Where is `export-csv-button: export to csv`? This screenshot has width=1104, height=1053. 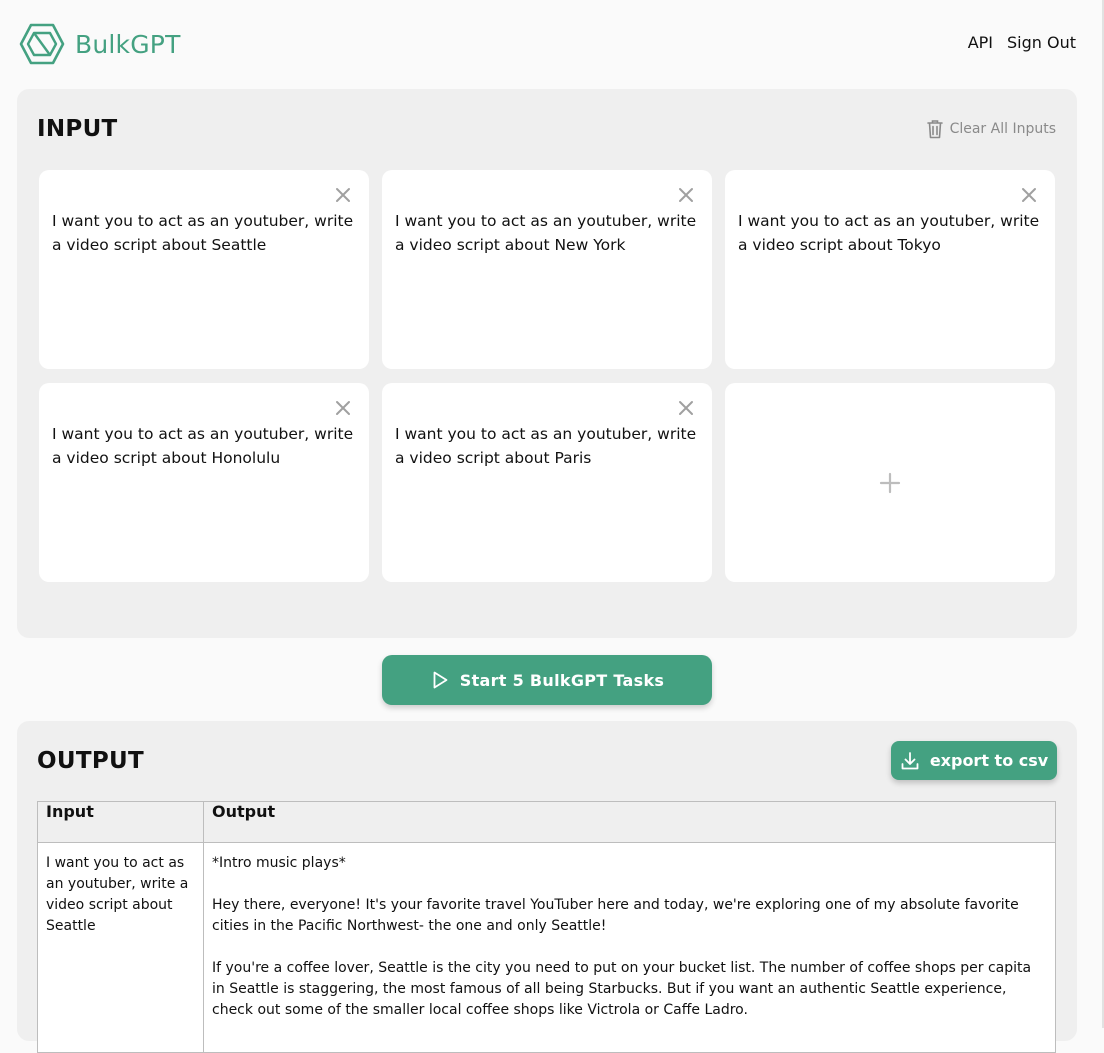
export-csv-button: export to csv is located at coordinates (974, 760).